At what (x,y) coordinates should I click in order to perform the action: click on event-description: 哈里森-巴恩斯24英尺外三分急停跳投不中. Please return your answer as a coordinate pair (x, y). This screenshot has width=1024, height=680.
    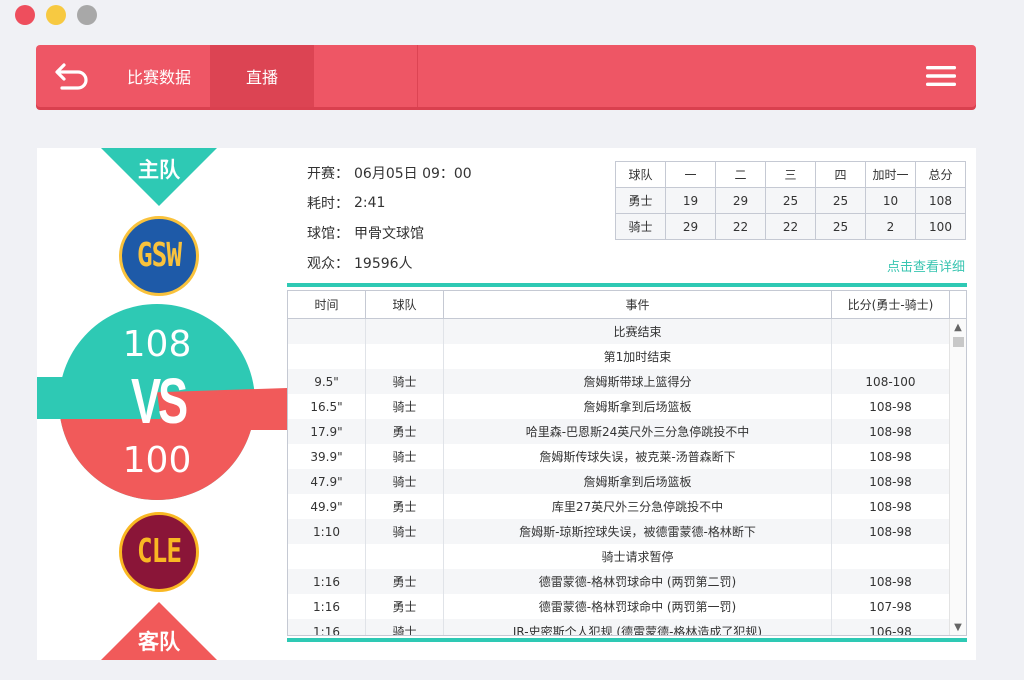
    Looking at the image, I should click on (638, 431).